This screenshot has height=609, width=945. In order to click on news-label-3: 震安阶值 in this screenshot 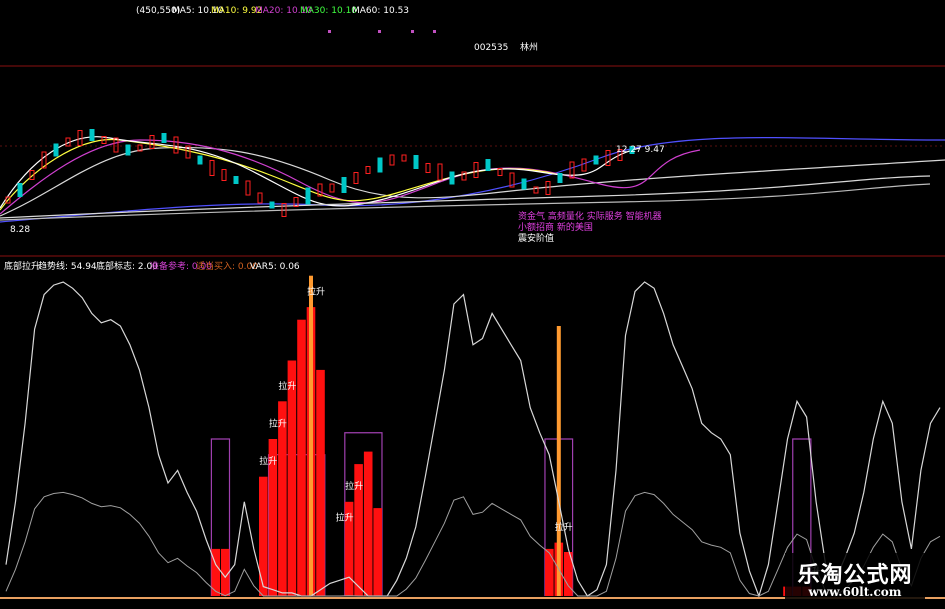, I will do `click(536, 238)`.